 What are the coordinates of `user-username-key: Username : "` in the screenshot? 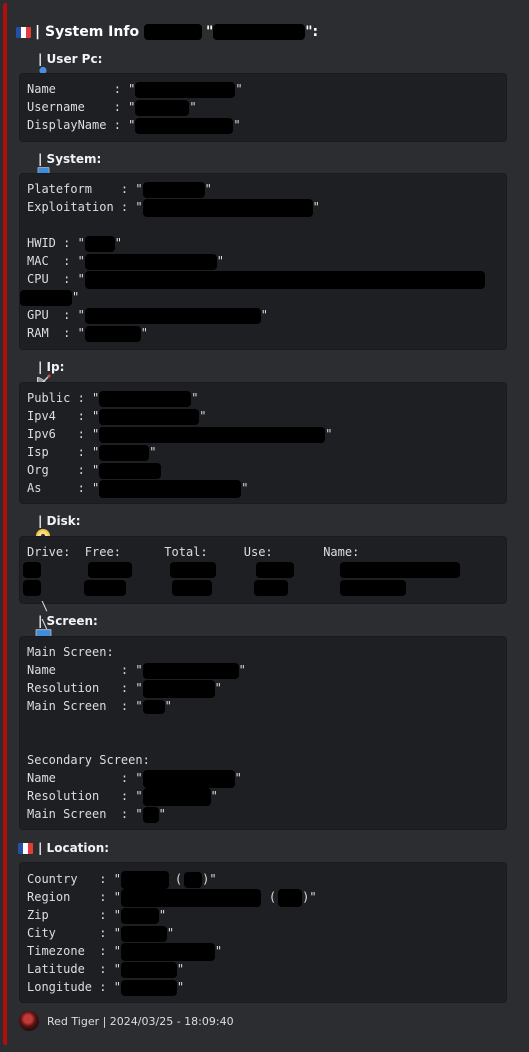 It's located at (81, 107).